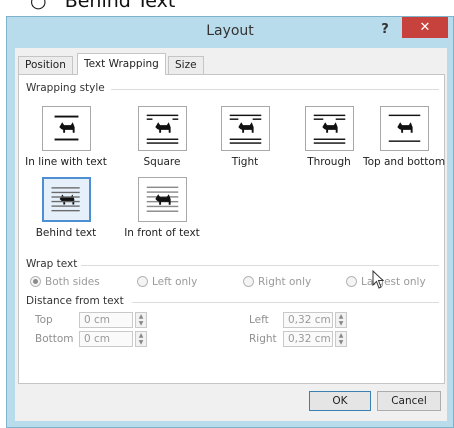 The width and height of the screenshot is (454, 428). I want to click on distance-left-spinner: ▲ ▼, so click(341, 320).